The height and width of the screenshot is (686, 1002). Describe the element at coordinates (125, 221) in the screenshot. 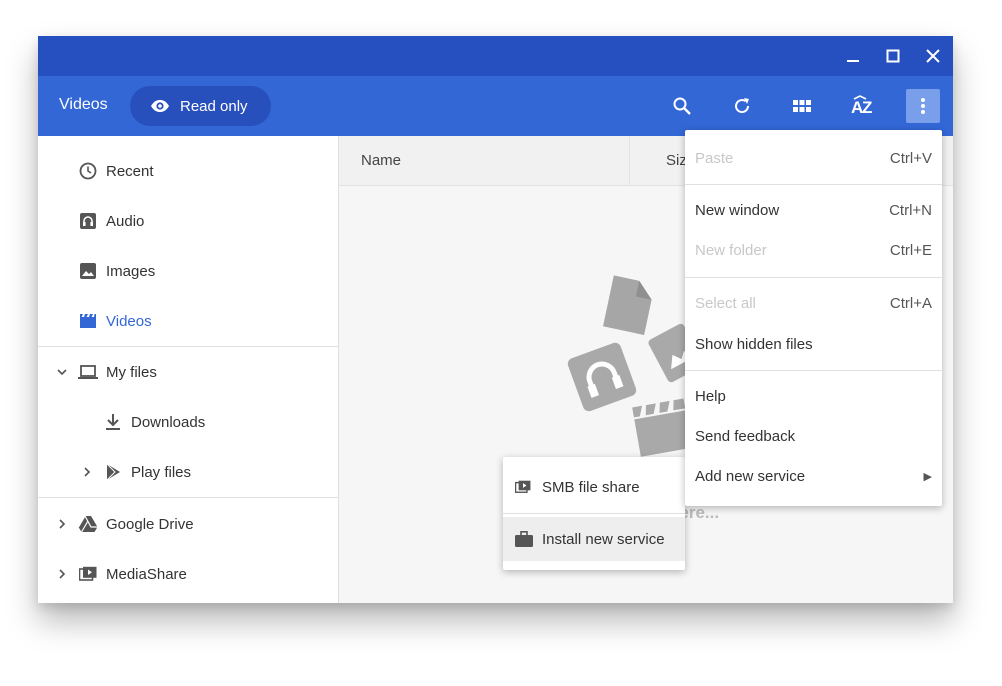

I see `sidebar-item-label: Audio` at that location.